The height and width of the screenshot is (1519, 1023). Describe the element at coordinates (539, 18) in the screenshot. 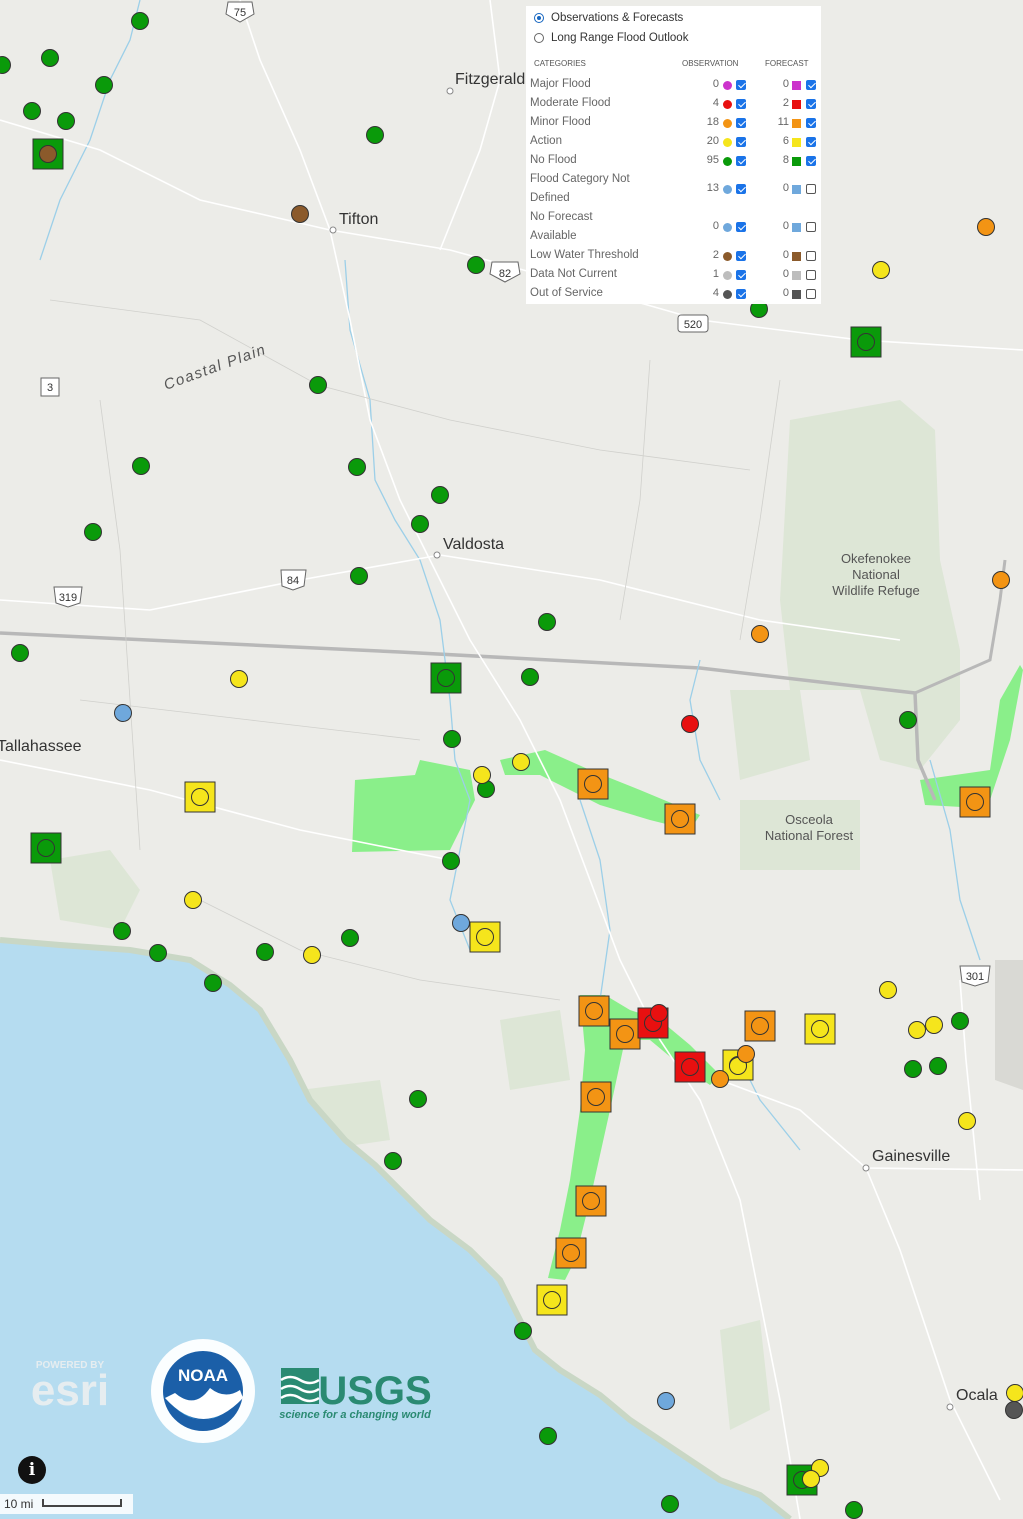

I see `radio-observations-forecasts` at that location.